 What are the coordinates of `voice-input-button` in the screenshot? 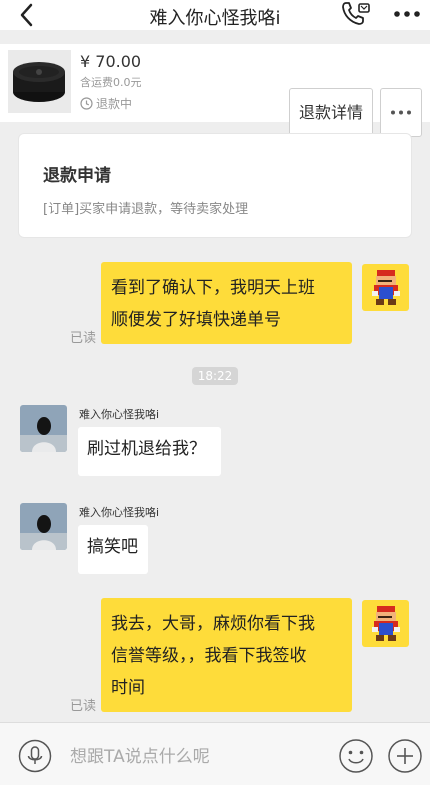 It's located at (35, 756).